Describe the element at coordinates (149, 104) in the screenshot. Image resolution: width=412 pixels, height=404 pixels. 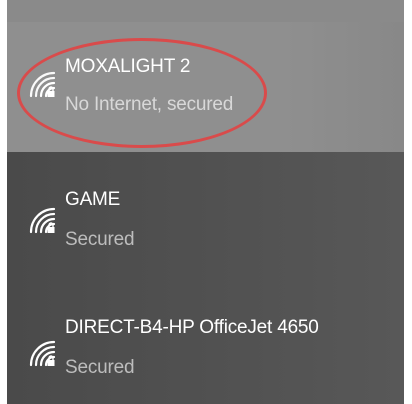
I see `network-status: No Internet, secured` at that location.